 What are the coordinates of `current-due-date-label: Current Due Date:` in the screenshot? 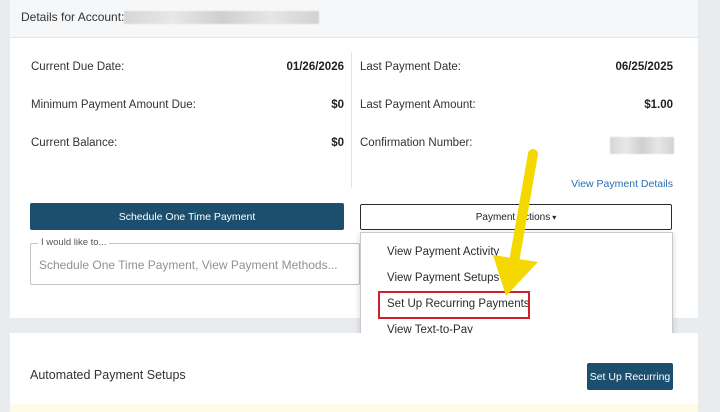 It's located at (78, 67).